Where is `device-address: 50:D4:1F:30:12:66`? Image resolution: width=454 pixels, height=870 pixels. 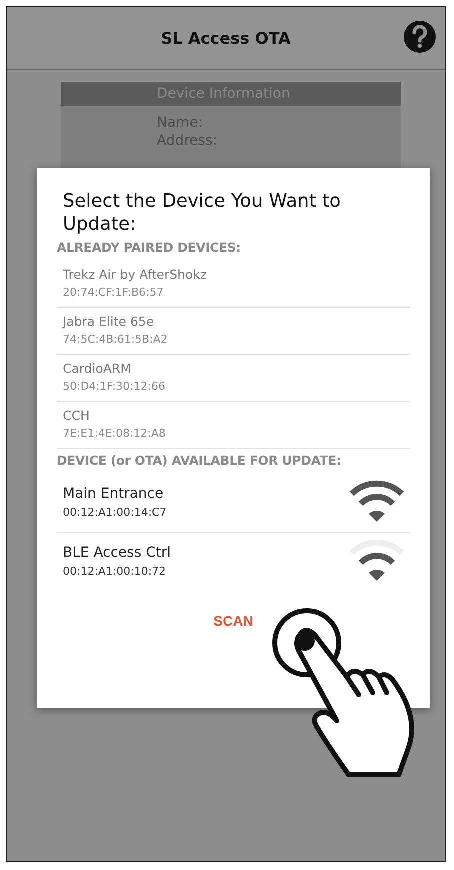
device-address: 50:D4:1F:30:12:66 is located at coordinates (114, 386).